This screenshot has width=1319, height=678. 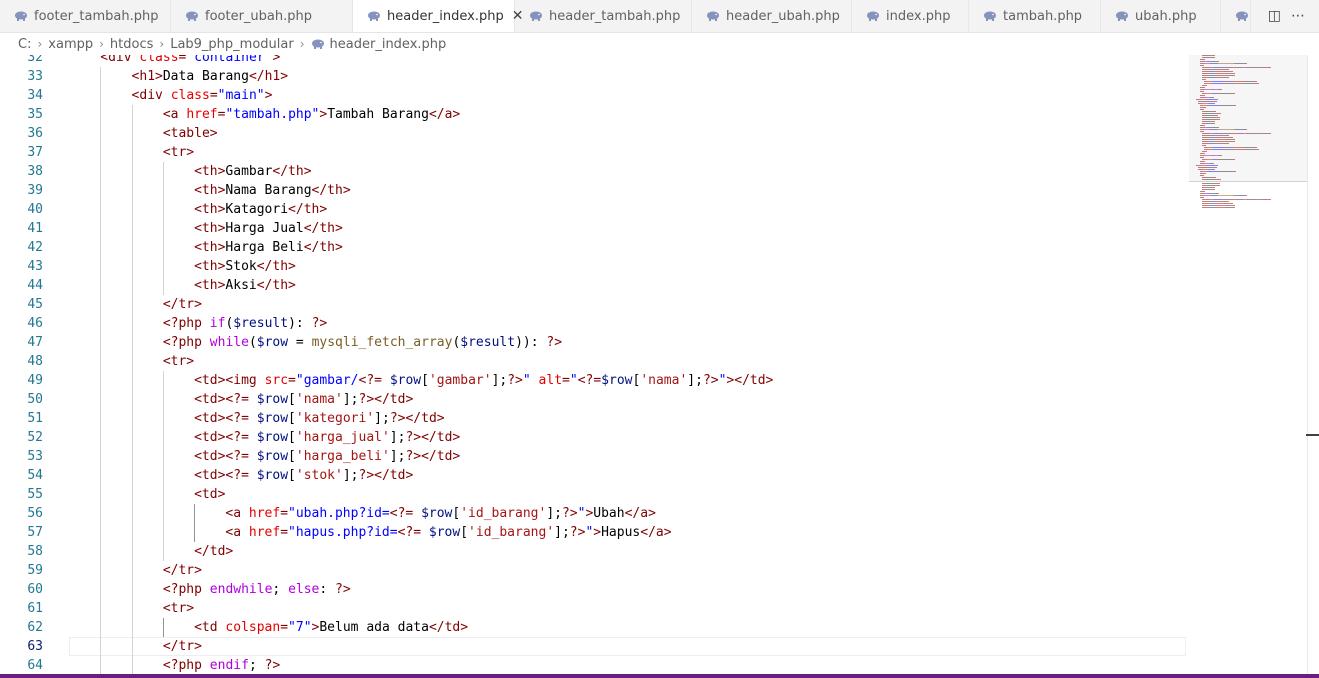 What do you see at coordinates (595, 190) in the screenshot?
I see `code-line: 39 <th>Nama Barang</th>` at bounding box center [595, 190].